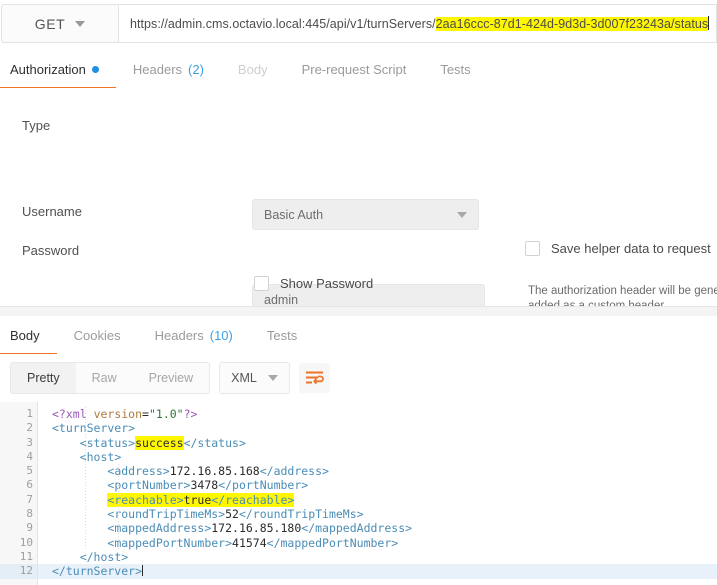 The width and height of the screenshot is (717, 585). I want to click on editor-gutter: 1 2 3 4 5 6 7 8 9 10 11 12, so click(23, 493).